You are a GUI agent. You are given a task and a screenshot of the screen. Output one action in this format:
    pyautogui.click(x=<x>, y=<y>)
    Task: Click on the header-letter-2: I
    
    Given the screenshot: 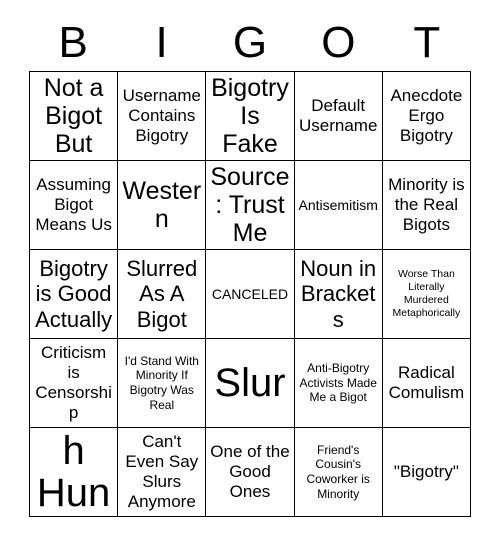 What is the action you would take?
    pyautogui.click(x=161, y=42)
    